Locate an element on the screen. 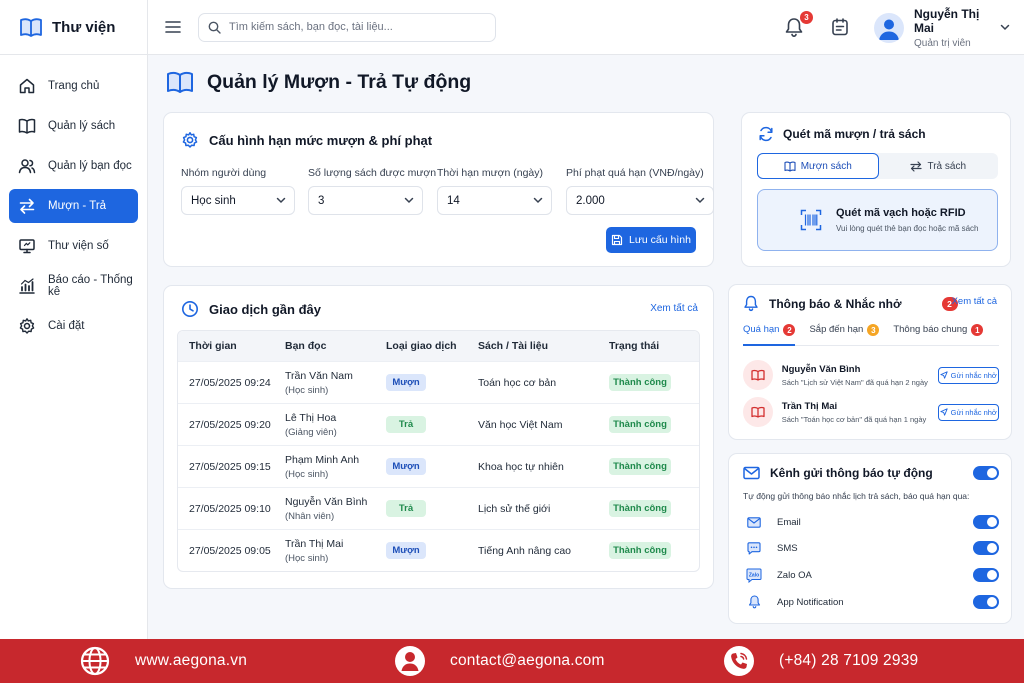  calendar-button is located at coordinates (841, 28).